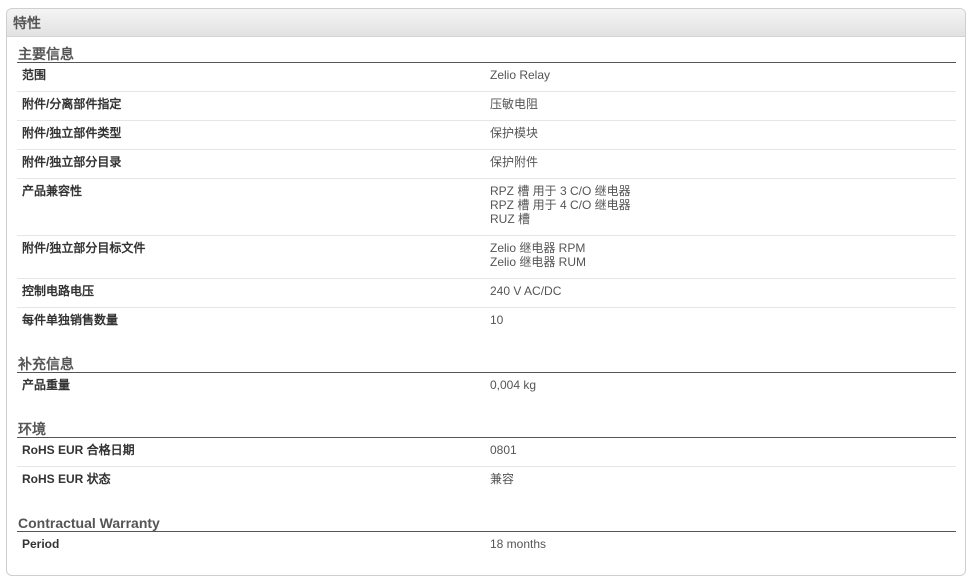 The image size is (972, 582). Describe the element at coordinates (486, 77) in the screenshot. I see `table-row: 范围 Zelio Relay` at that location.